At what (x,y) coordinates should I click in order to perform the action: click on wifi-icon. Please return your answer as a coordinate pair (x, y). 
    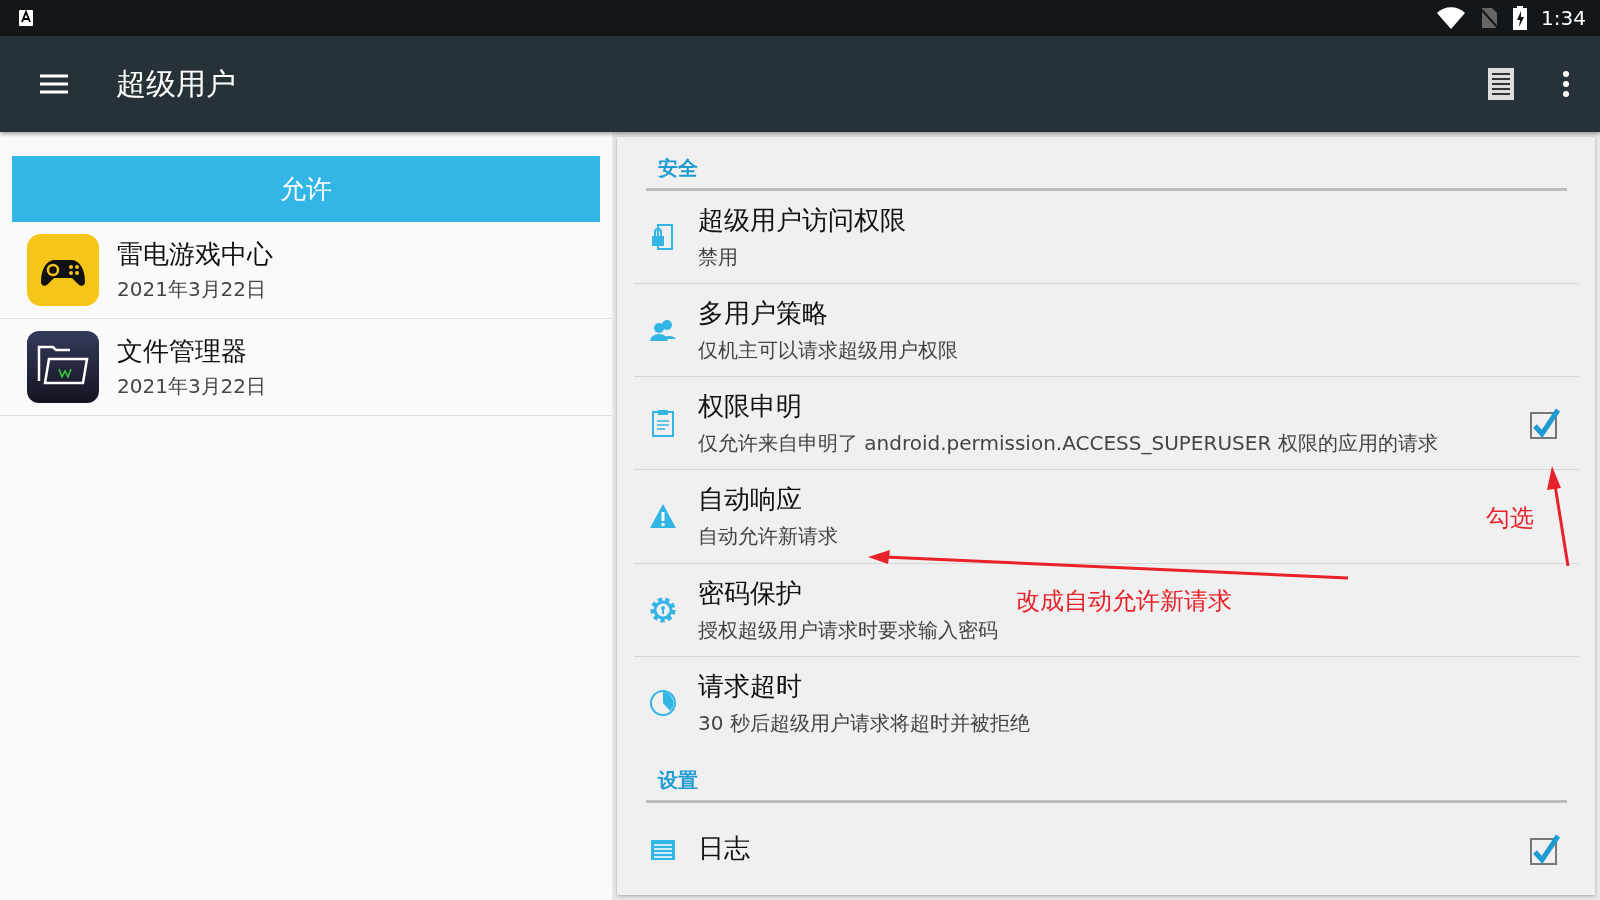
    Looking at the image, I should click on (1451, 18).